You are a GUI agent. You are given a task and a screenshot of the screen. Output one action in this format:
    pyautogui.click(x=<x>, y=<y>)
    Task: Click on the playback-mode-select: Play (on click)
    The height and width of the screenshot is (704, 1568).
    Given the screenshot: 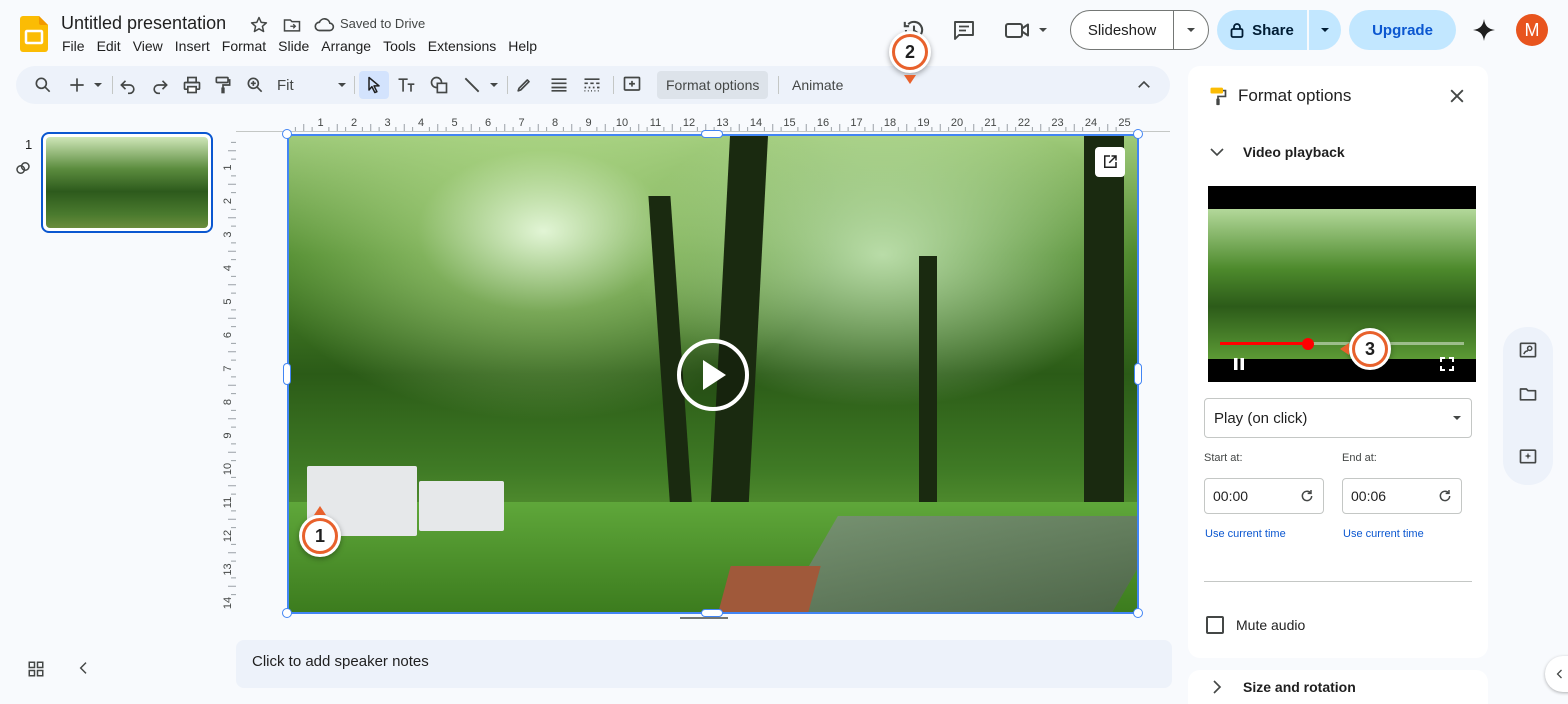 What is the action you would take?
    pyautogui.click(x=1338, y=418)
    